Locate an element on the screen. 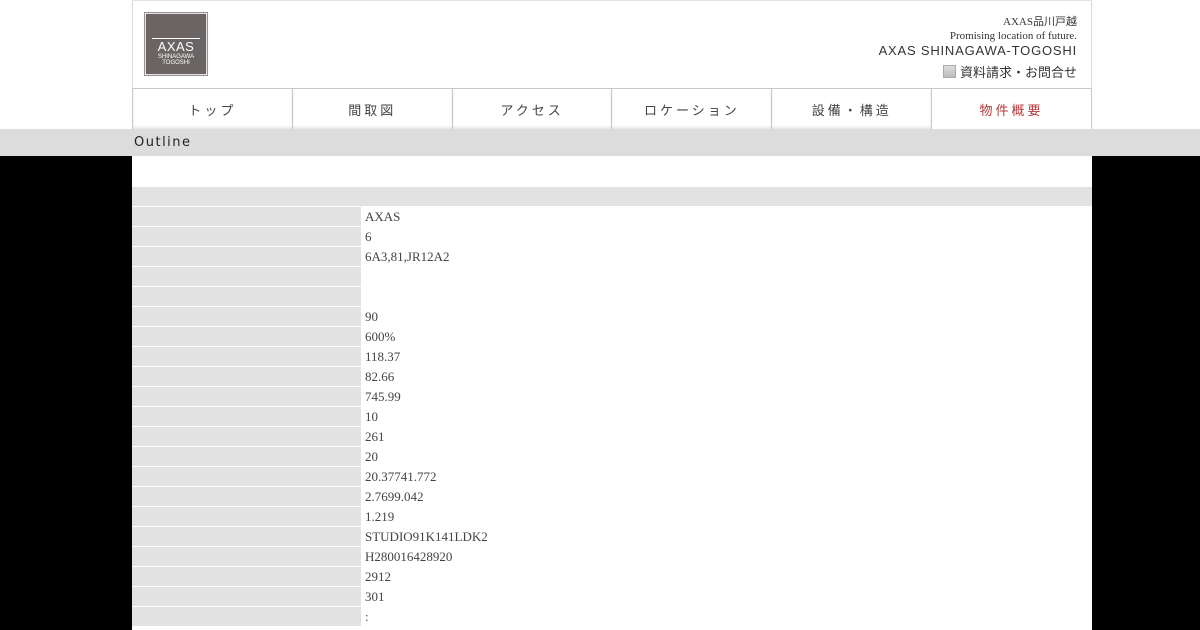 This screenshot has height=630, width=1200. nav-item-floorplan: 間取図 is located at coordinates (371, 109).